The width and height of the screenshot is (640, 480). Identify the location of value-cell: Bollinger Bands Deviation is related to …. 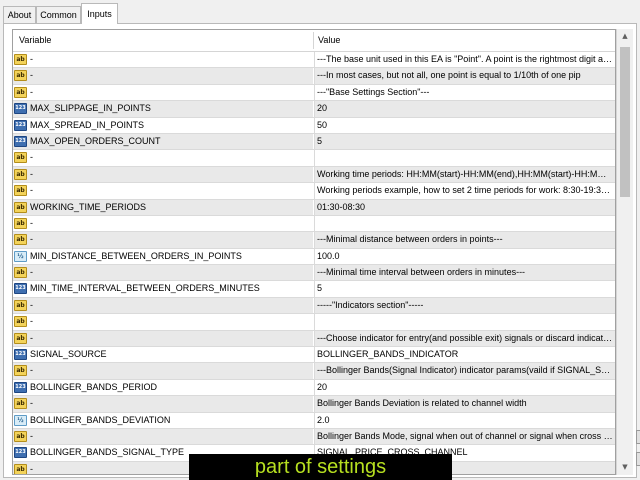
(464, 404).